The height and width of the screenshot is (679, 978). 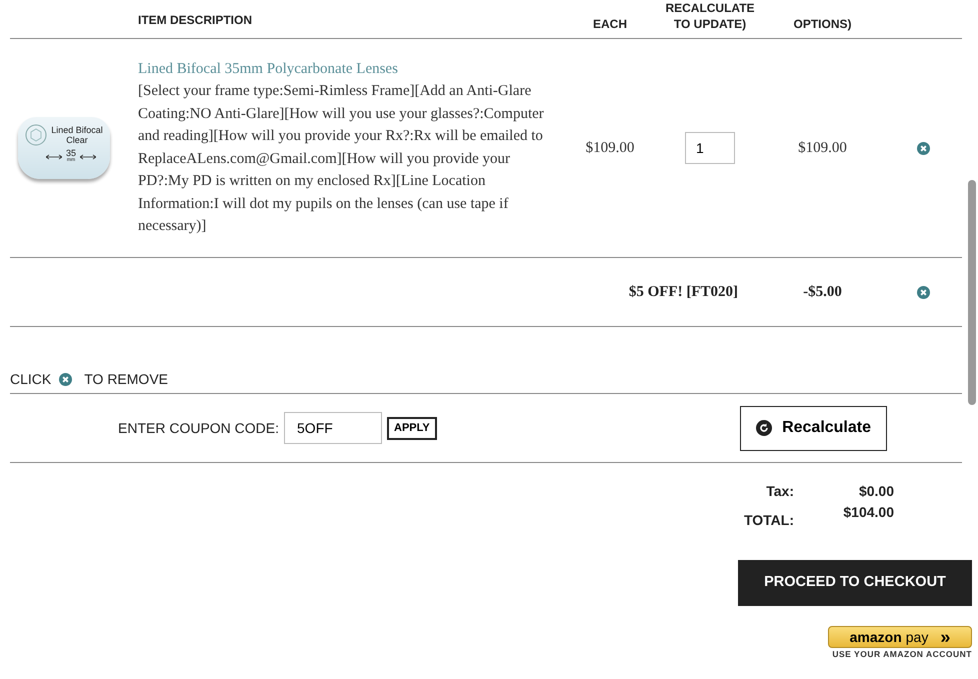 I want to click on amazon-pay-button: amazon pay », so click(x=900, y=637).